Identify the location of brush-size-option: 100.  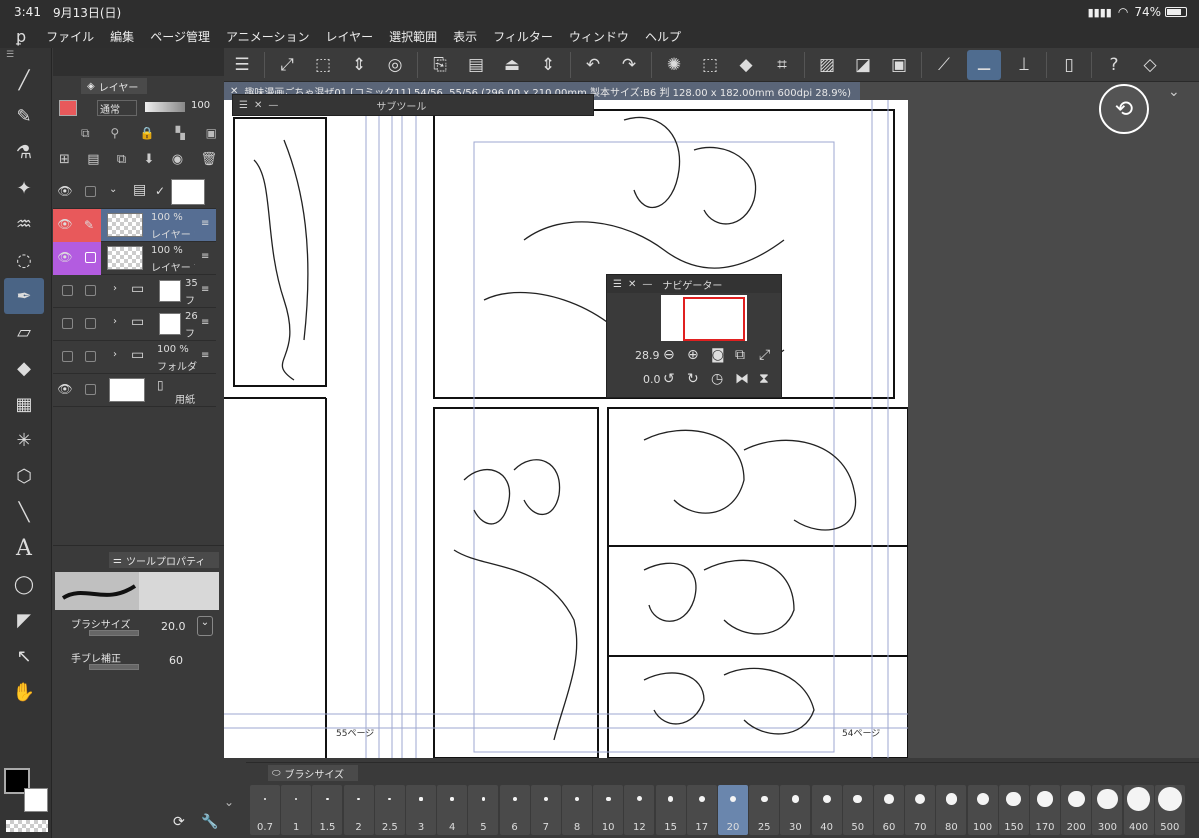
(982, 810).